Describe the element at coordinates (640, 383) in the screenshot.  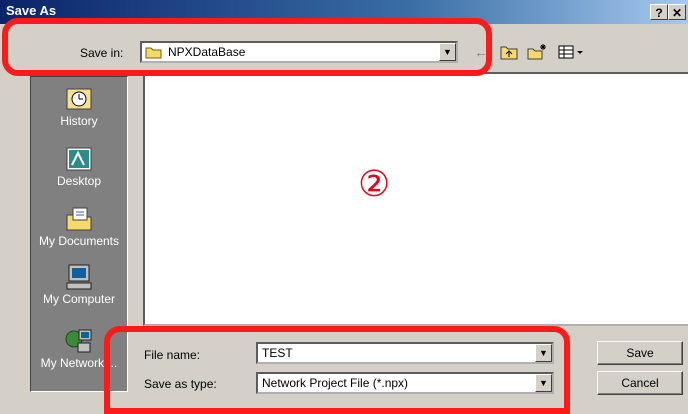
I see `cancel-button: Cancel` at that location.